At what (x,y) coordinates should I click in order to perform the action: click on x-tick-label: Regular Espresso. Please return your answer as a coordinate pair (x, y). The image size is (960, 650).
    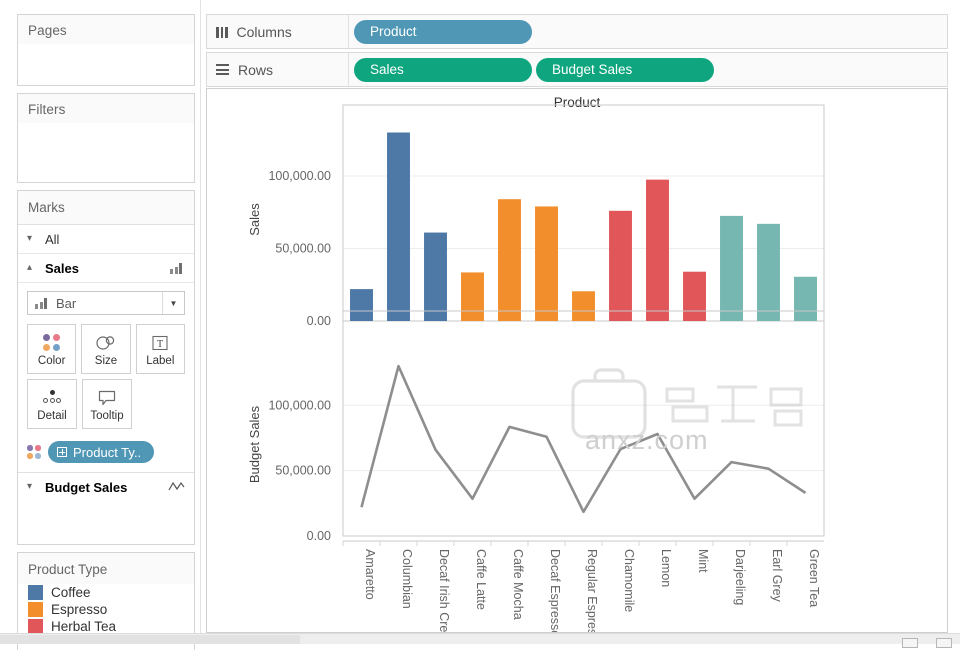
    Looking at the image, I should click on (592, 591).